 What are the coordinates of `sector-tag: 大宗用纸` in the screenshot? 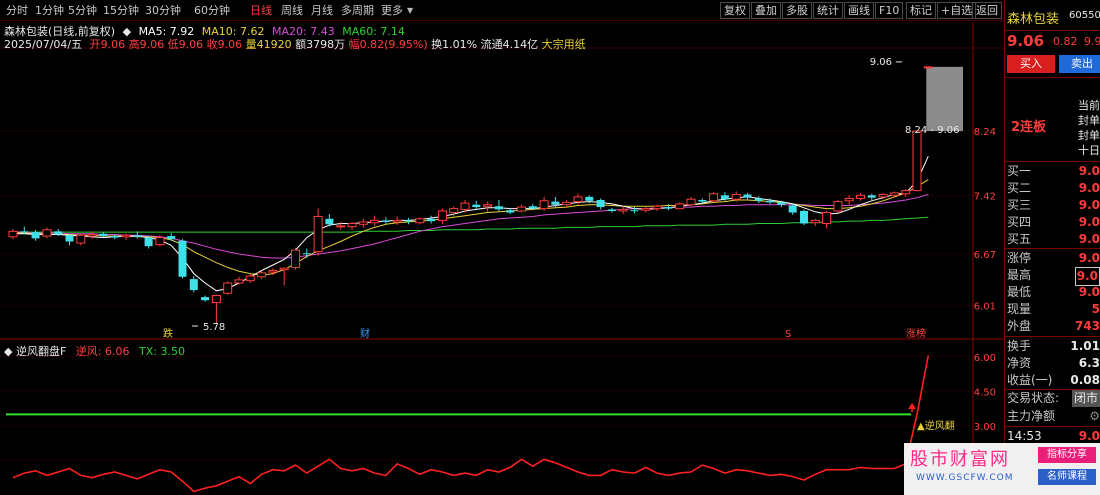 It's located at (563, 44).